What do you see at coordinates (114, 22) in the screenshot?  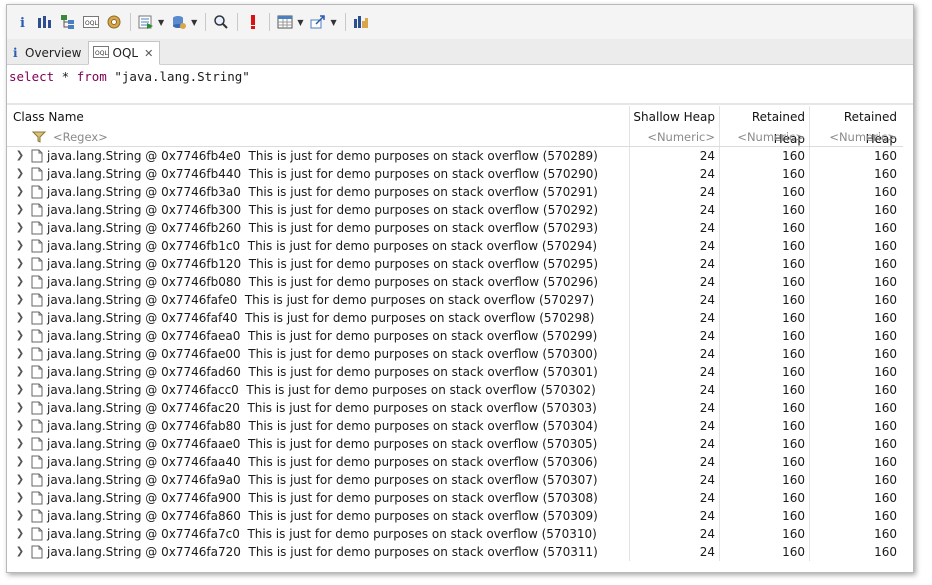 I see `thread-gear-icon` at bounding box center [114, 22].